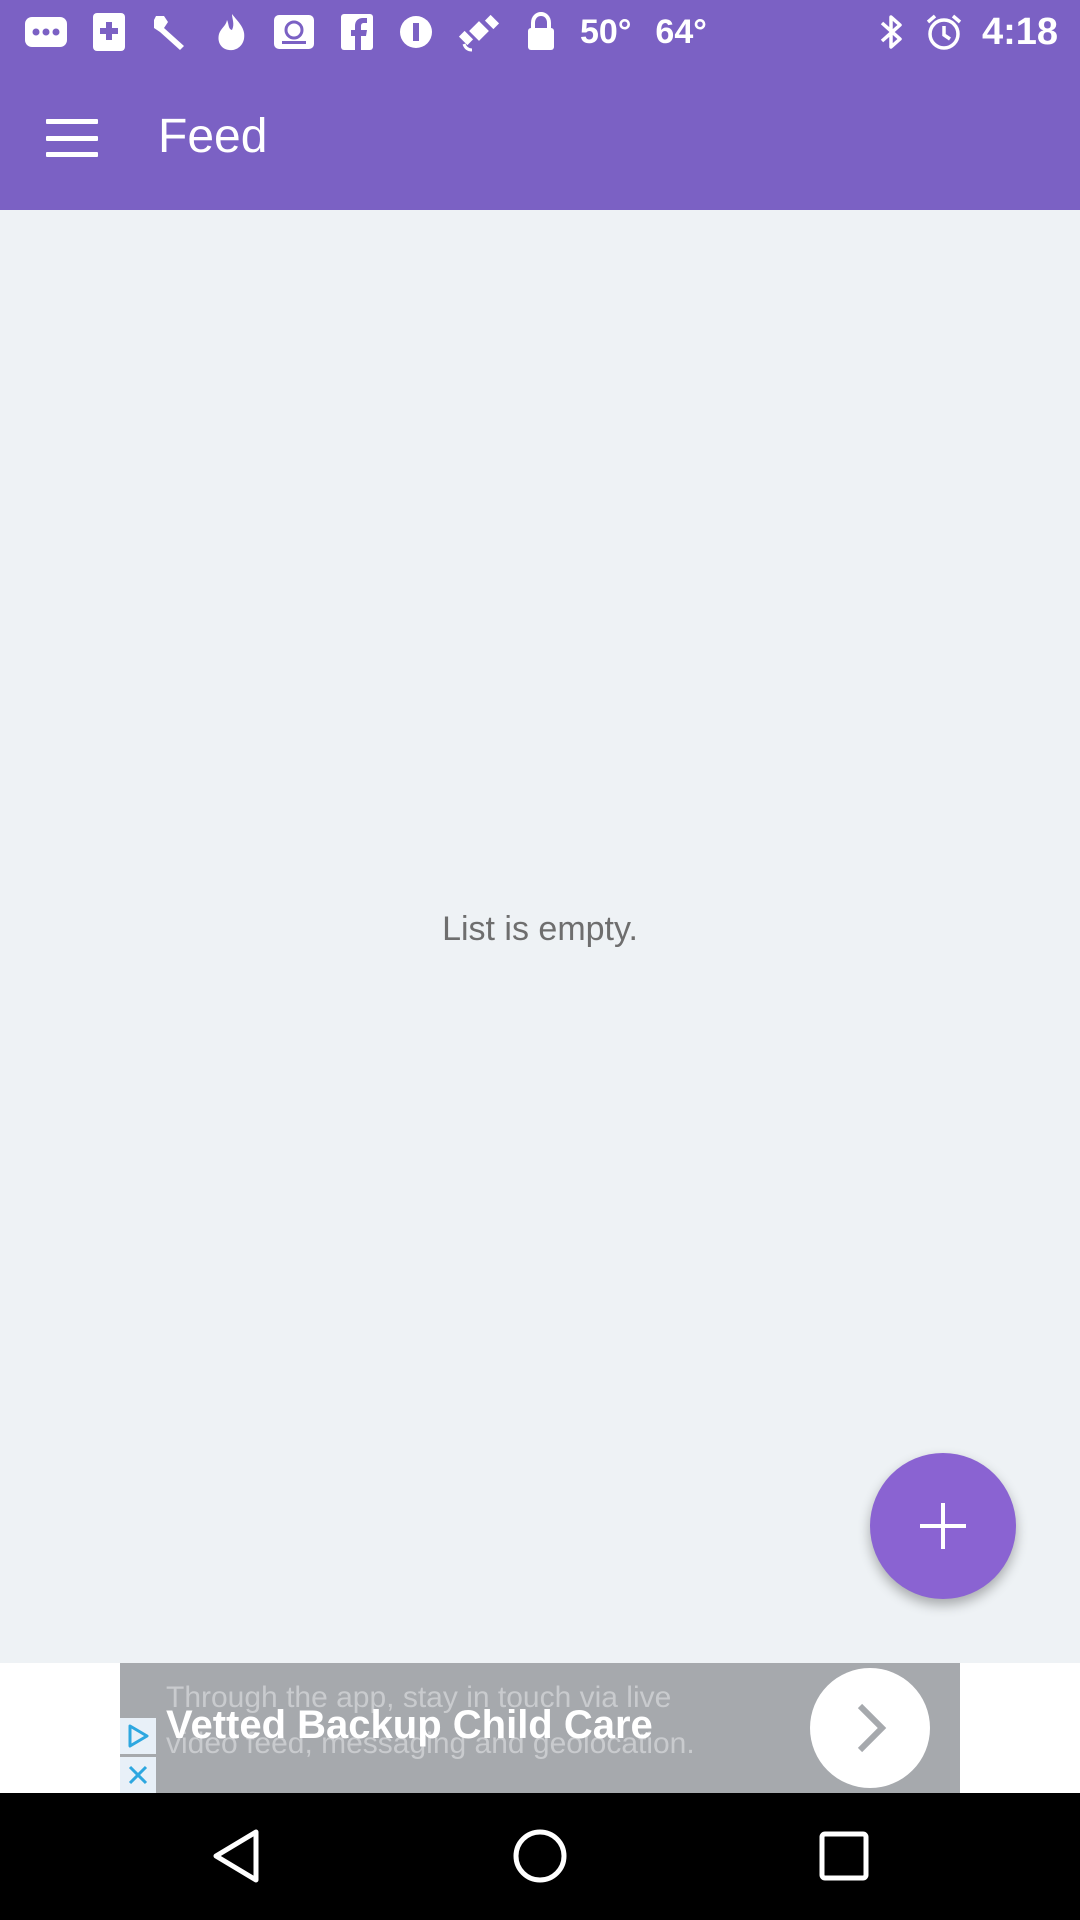  I want to click on back-triangle-icon, so click(236, 1856).